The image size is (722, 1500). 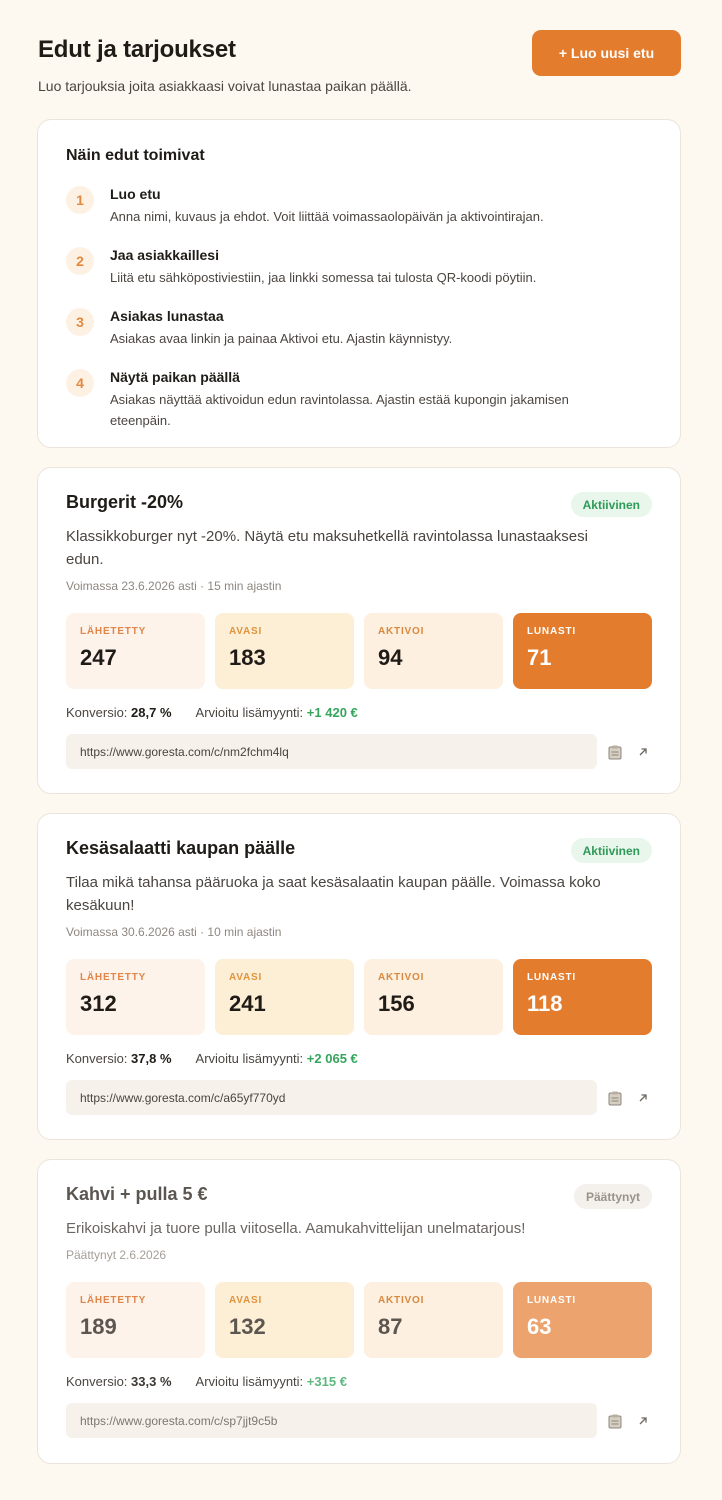 I want to click on offer-link-field: https://www.goresta.com/c/nm2fchm4lq, so click(x=331, y=751).